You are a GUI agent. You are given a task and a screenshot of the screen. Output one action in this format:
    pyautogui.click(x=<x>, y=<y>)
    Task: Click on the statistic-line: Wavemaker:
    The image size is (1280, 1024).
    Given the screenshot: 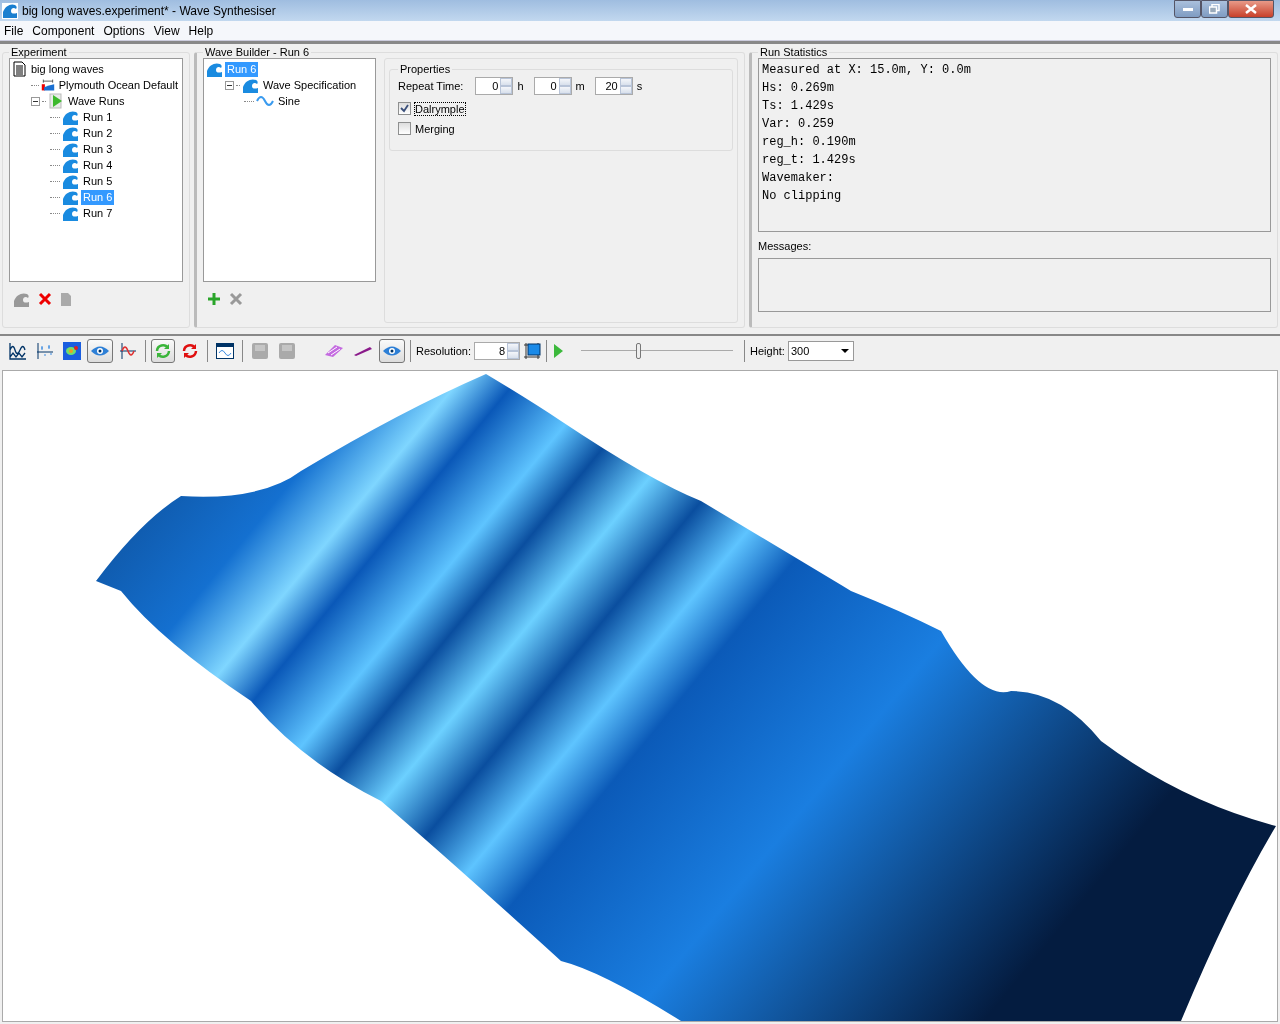 What is the action you would take?
    pyautogui.click(x=798, y=179)
    